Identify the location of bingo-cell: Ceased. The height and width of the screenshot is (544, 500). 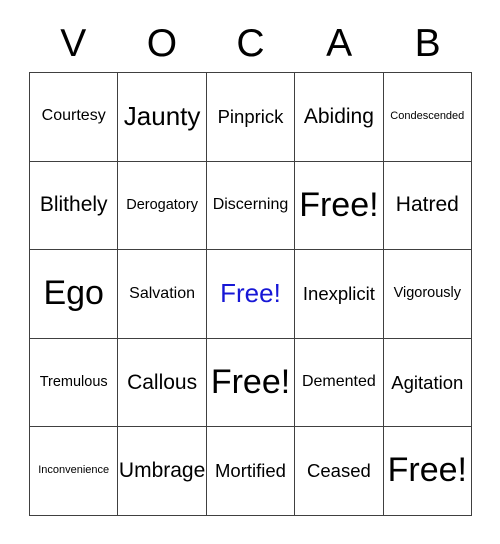
(339, 471).